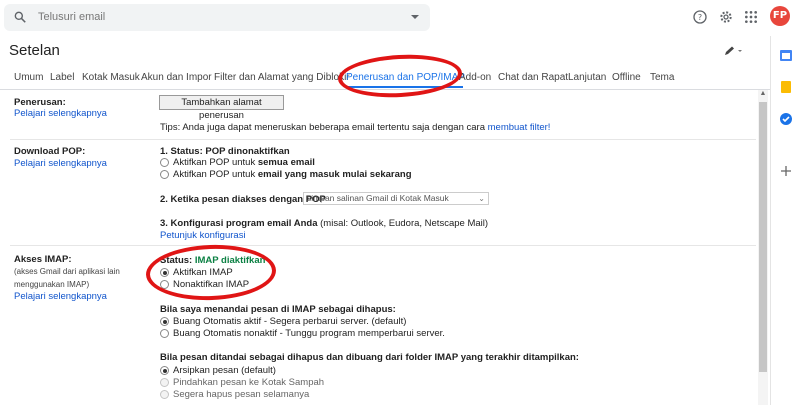 Image resolution: width=800 pixels, height=405 pixels. I want to click on imap-status: Status: IMAP diaktifkan, so click(213, 260).